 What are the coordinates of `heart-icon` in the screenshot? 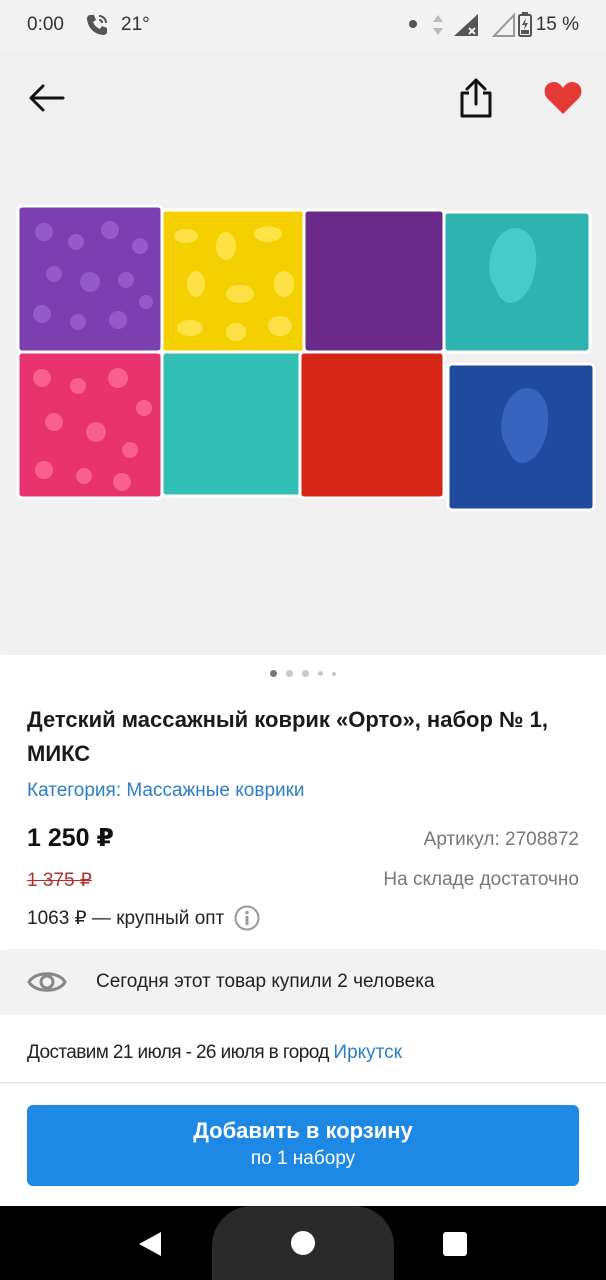 It's located at (563, 98).